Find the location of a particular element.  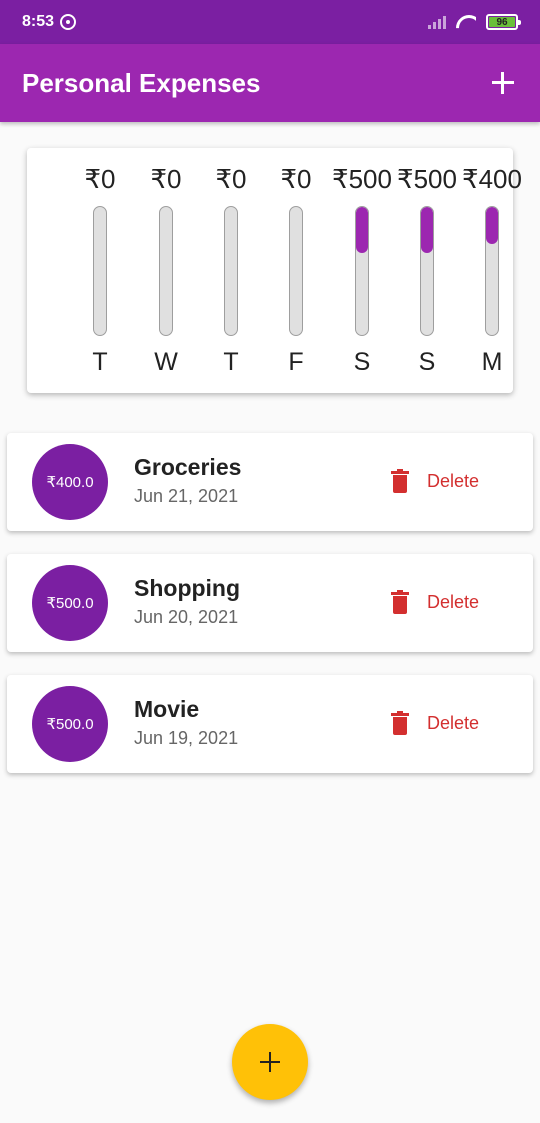

wifi-icon is located at coordinates (466, 22).